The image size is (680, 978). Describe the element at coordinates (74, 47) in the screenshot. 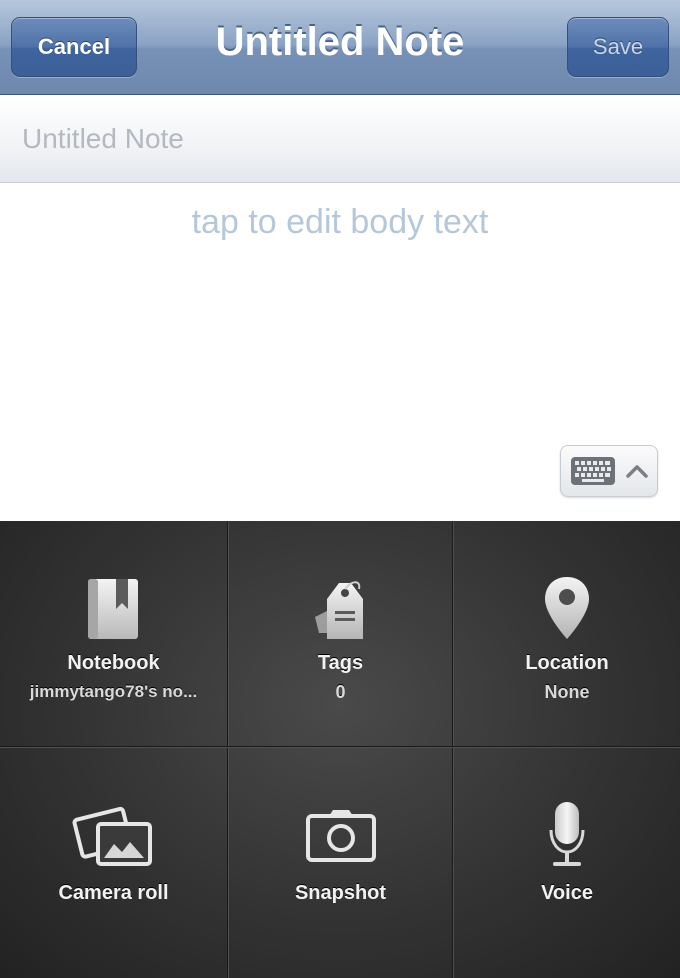

I see `cancel-button: Cancel` at that location.